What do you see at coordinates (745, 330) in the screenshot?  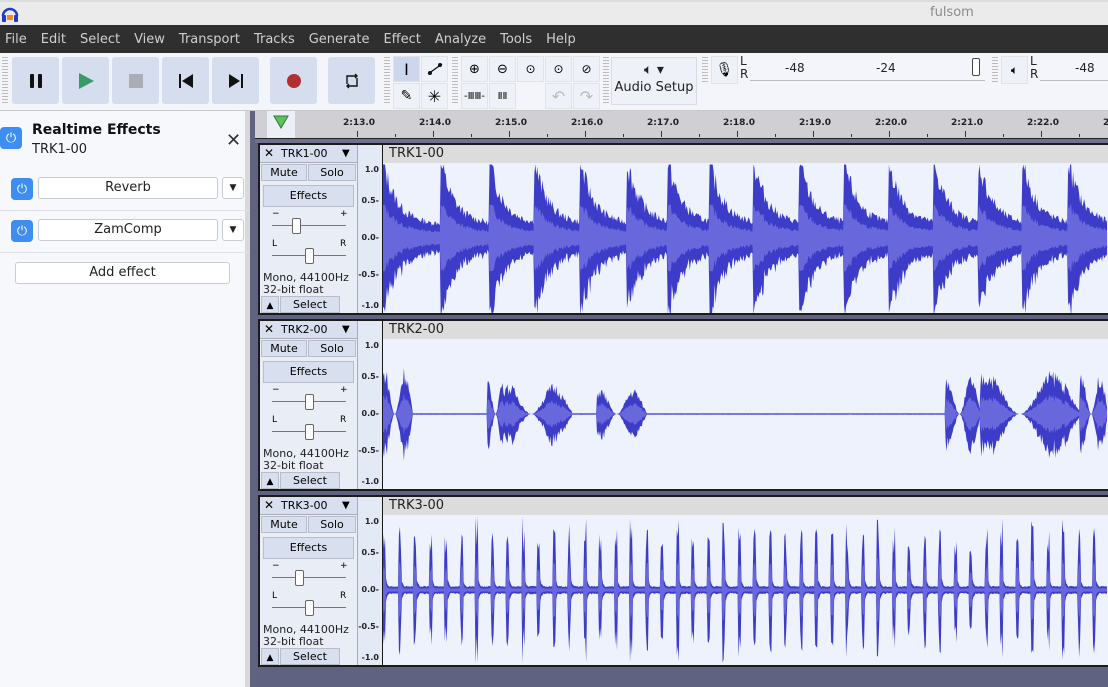 I see `clip-title-bar: TRK2-00` at bounding box center [745, 330].